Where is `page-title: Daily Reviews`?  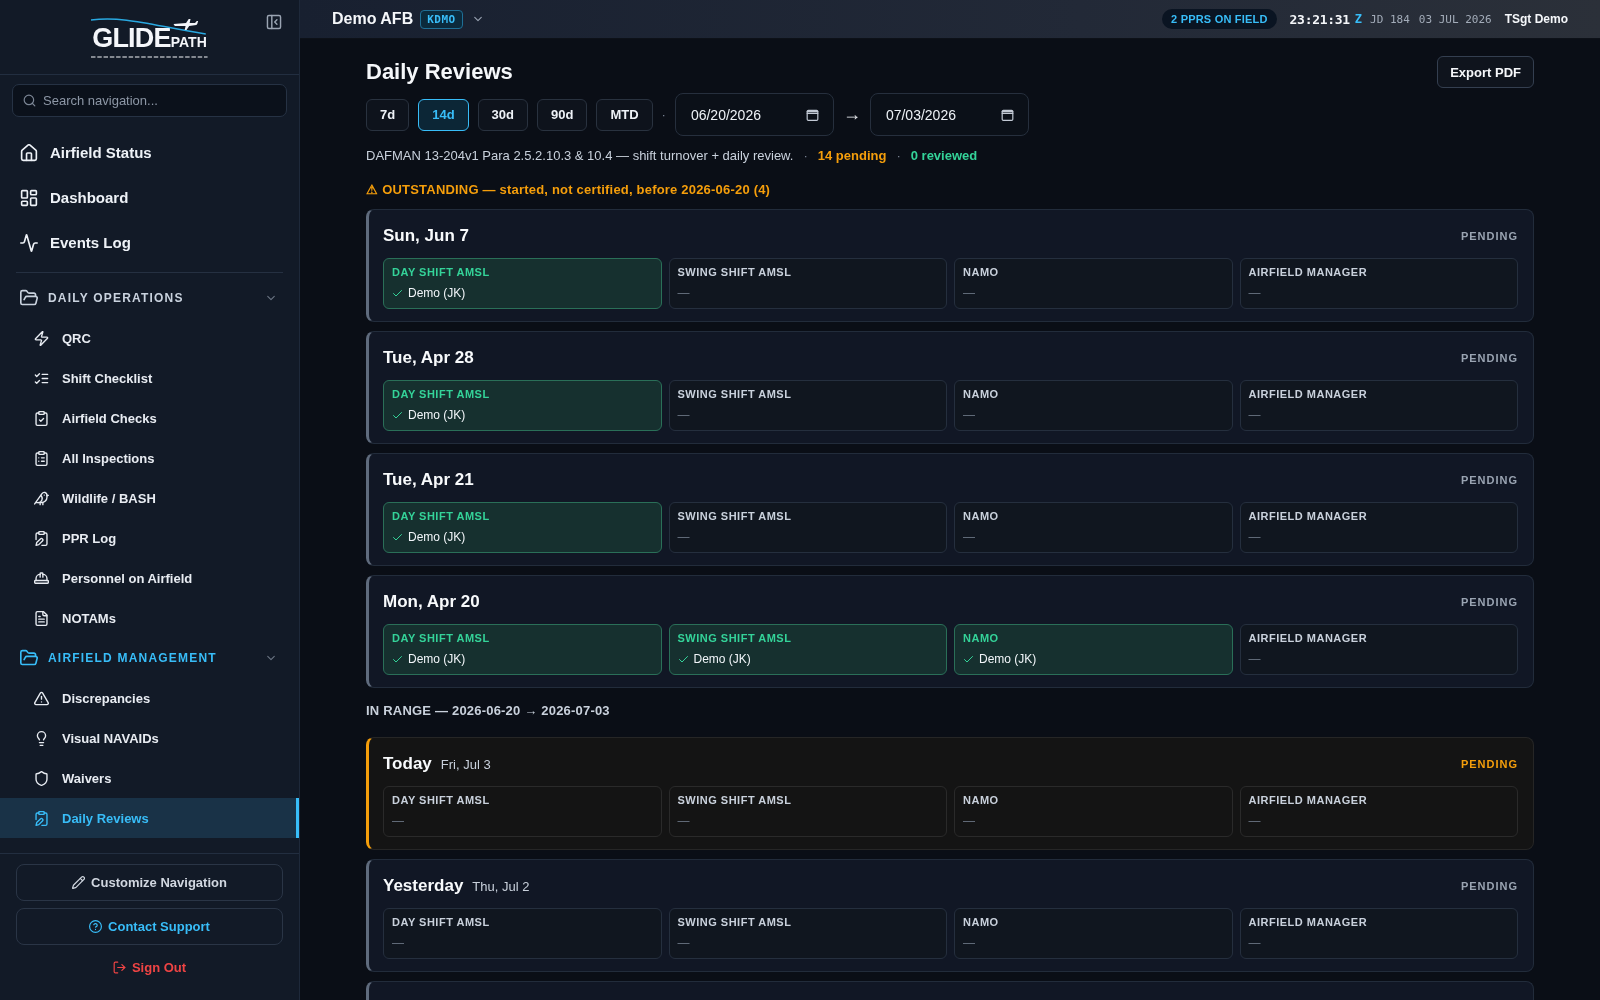 page-title: Daily Reviews is located at coordinates (439, 72).